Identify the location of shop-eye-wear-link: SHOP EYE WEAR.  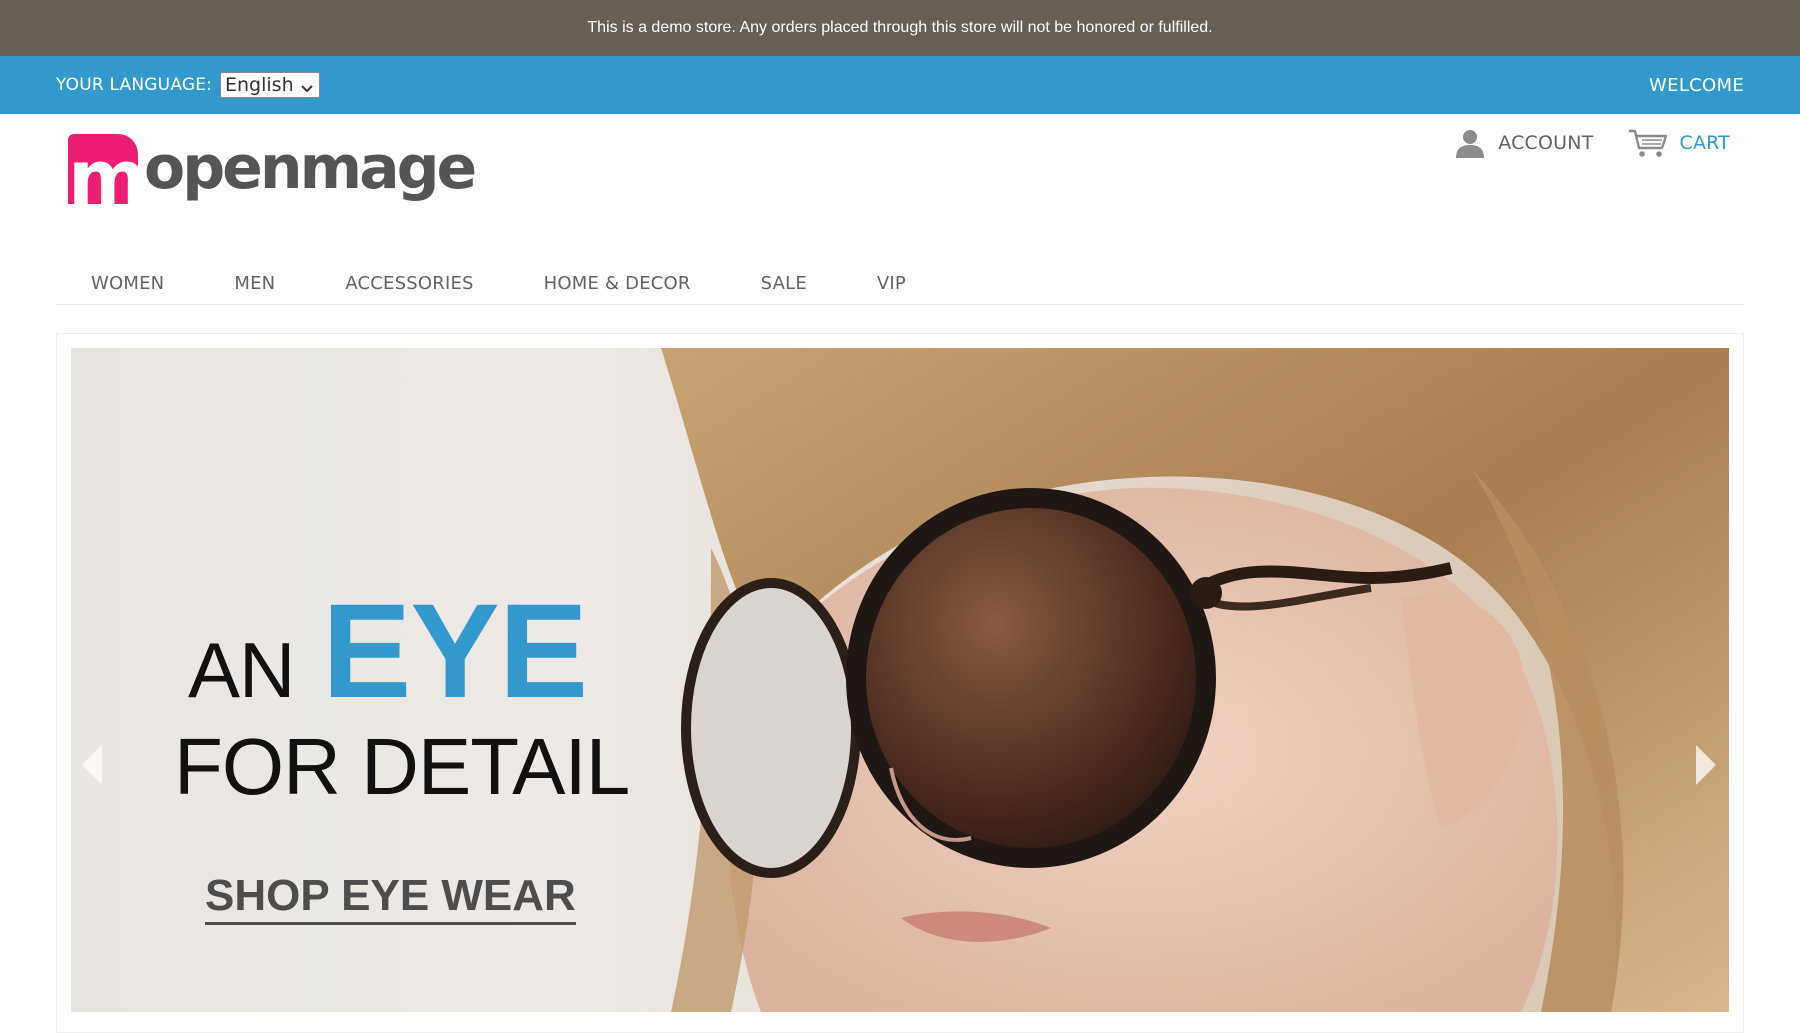
(390, 897).